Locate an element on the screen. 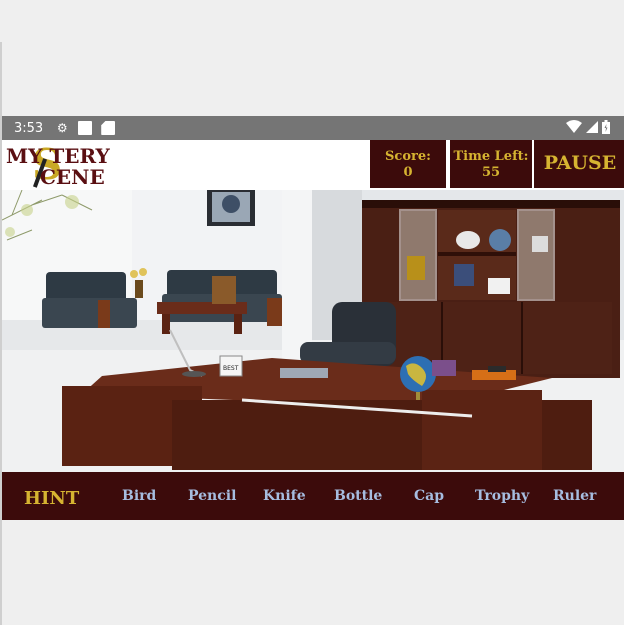  item-cap: Cap is located at coordinates (429, 496).